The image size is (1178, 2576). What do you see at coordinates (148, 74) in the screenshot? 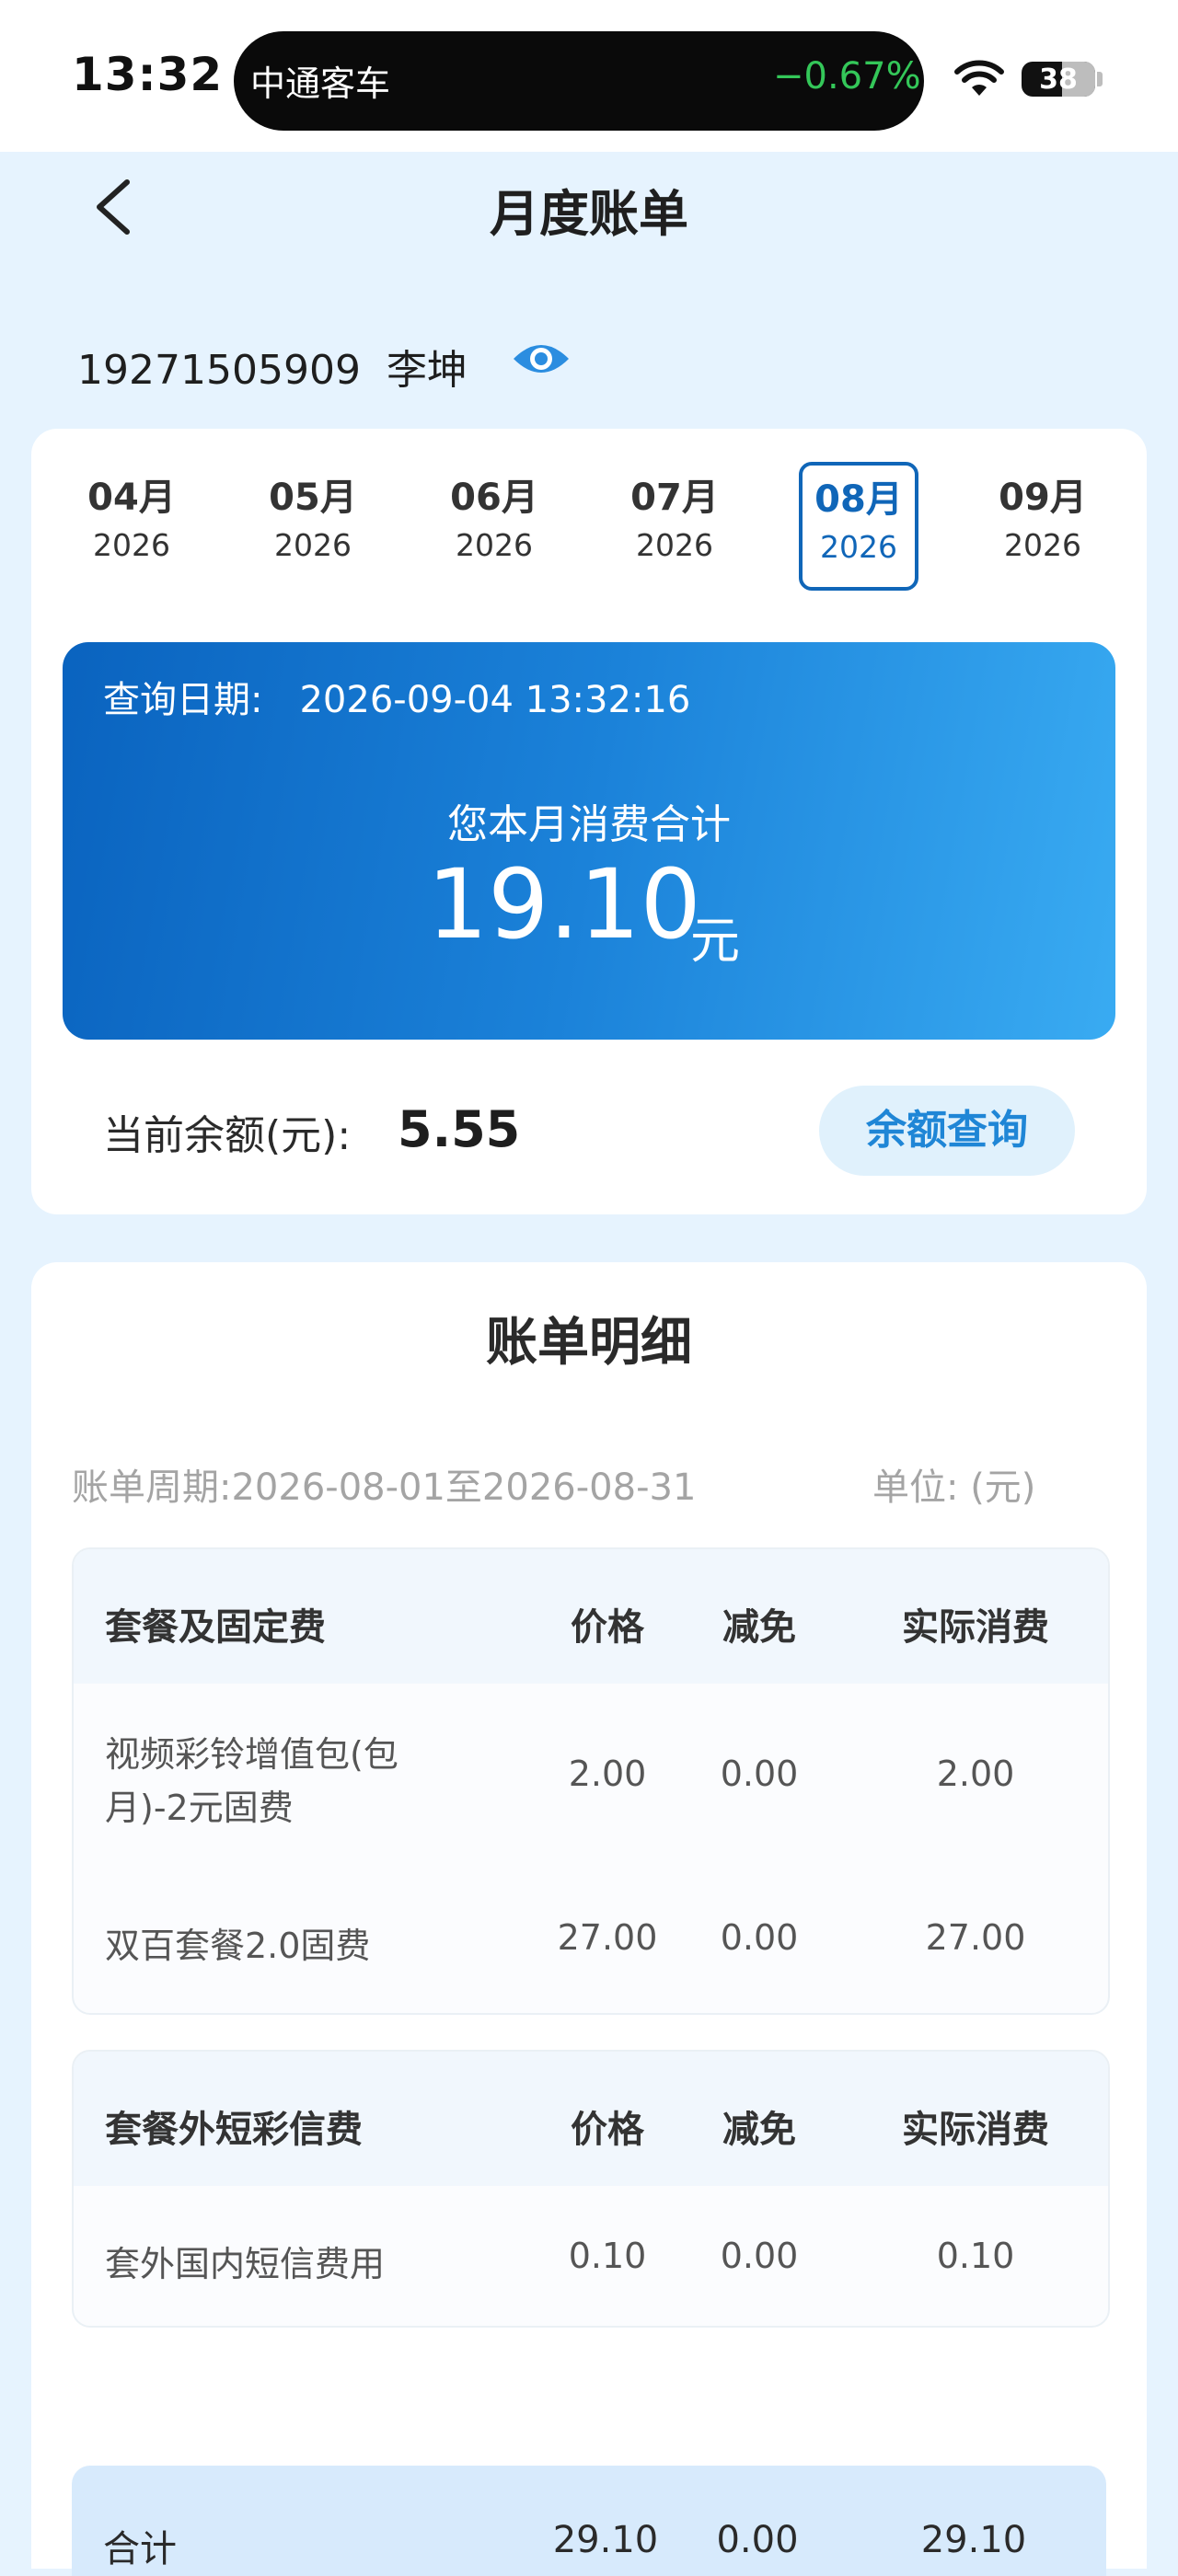
I see `status-time: 13:32` at bounding box center [148, 74].